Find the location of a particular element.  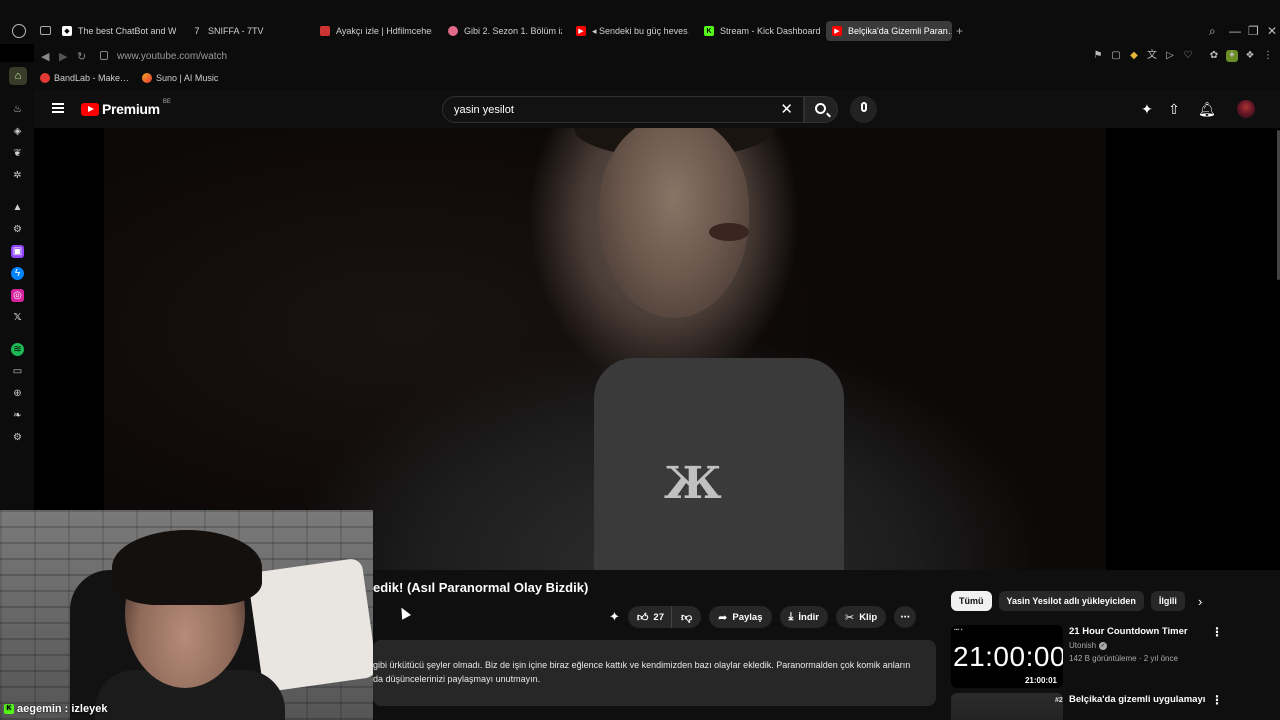

messenger-icon: ϟ is located at coordinates (17, 273).